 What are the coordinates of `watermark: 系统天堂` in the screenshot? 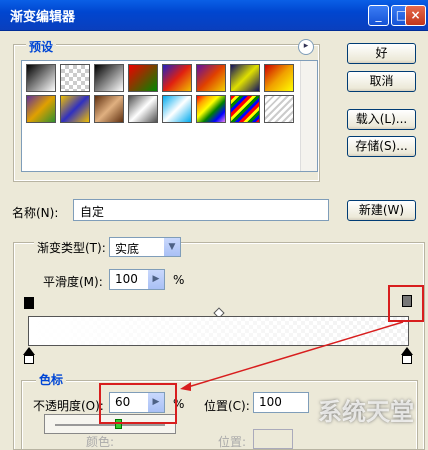 It's located at (366, 412).